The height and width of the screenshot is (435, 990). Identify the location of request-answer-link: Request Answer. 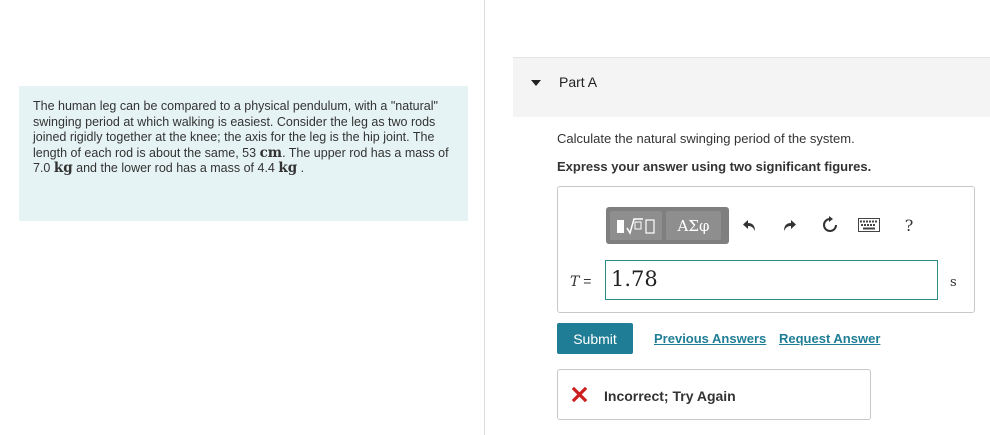
(829, 338).